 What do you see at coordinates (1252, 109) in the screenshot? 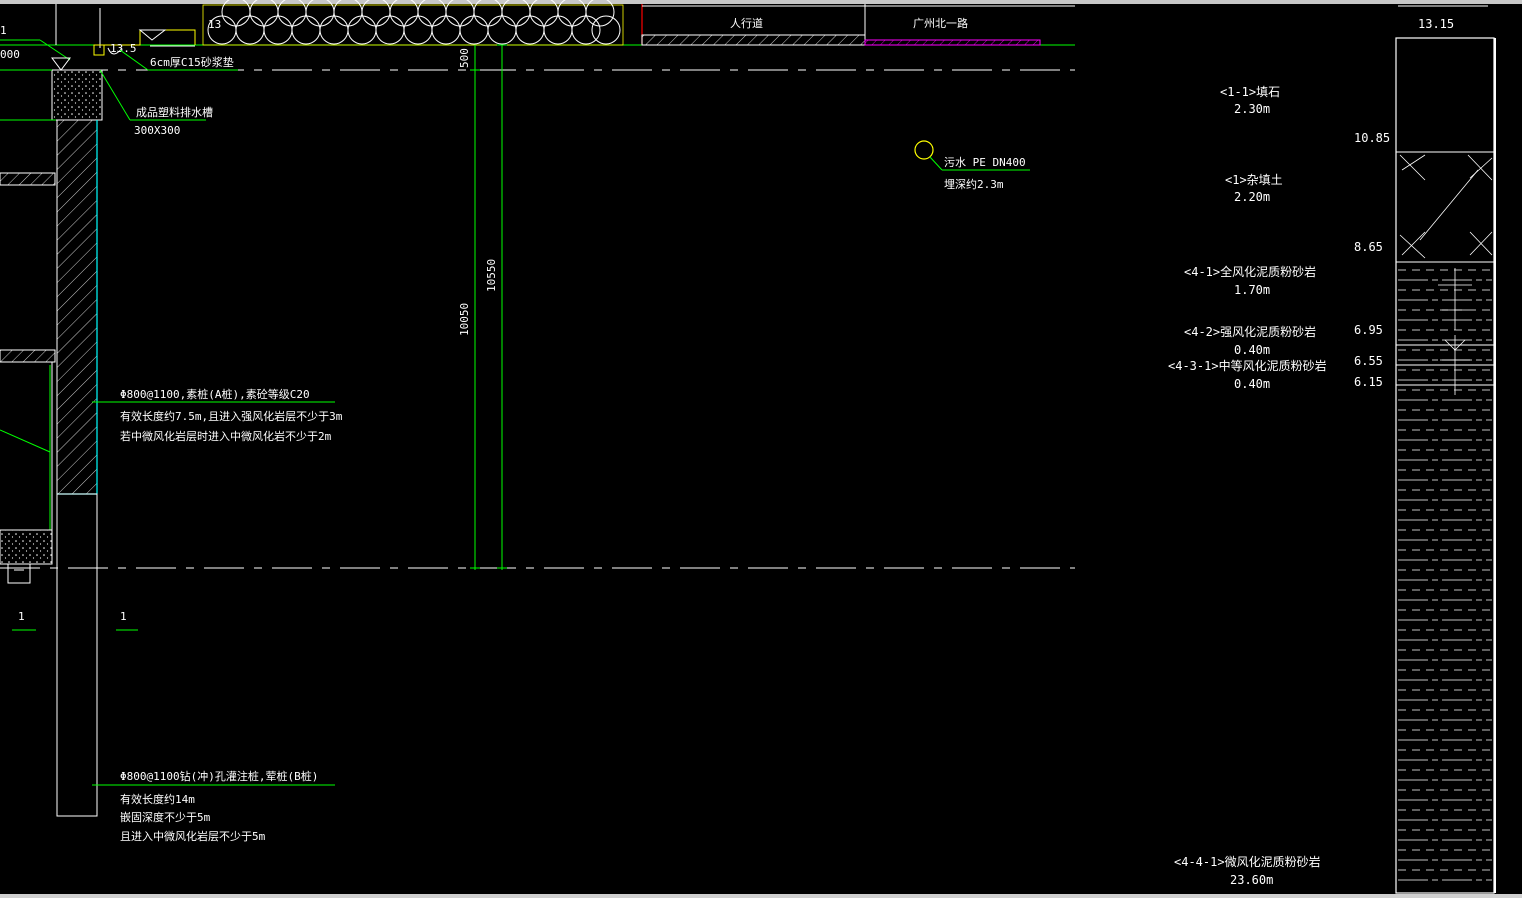
I see `stratum-1-thickness: 2.30m` at bounding box center [1252, 109].